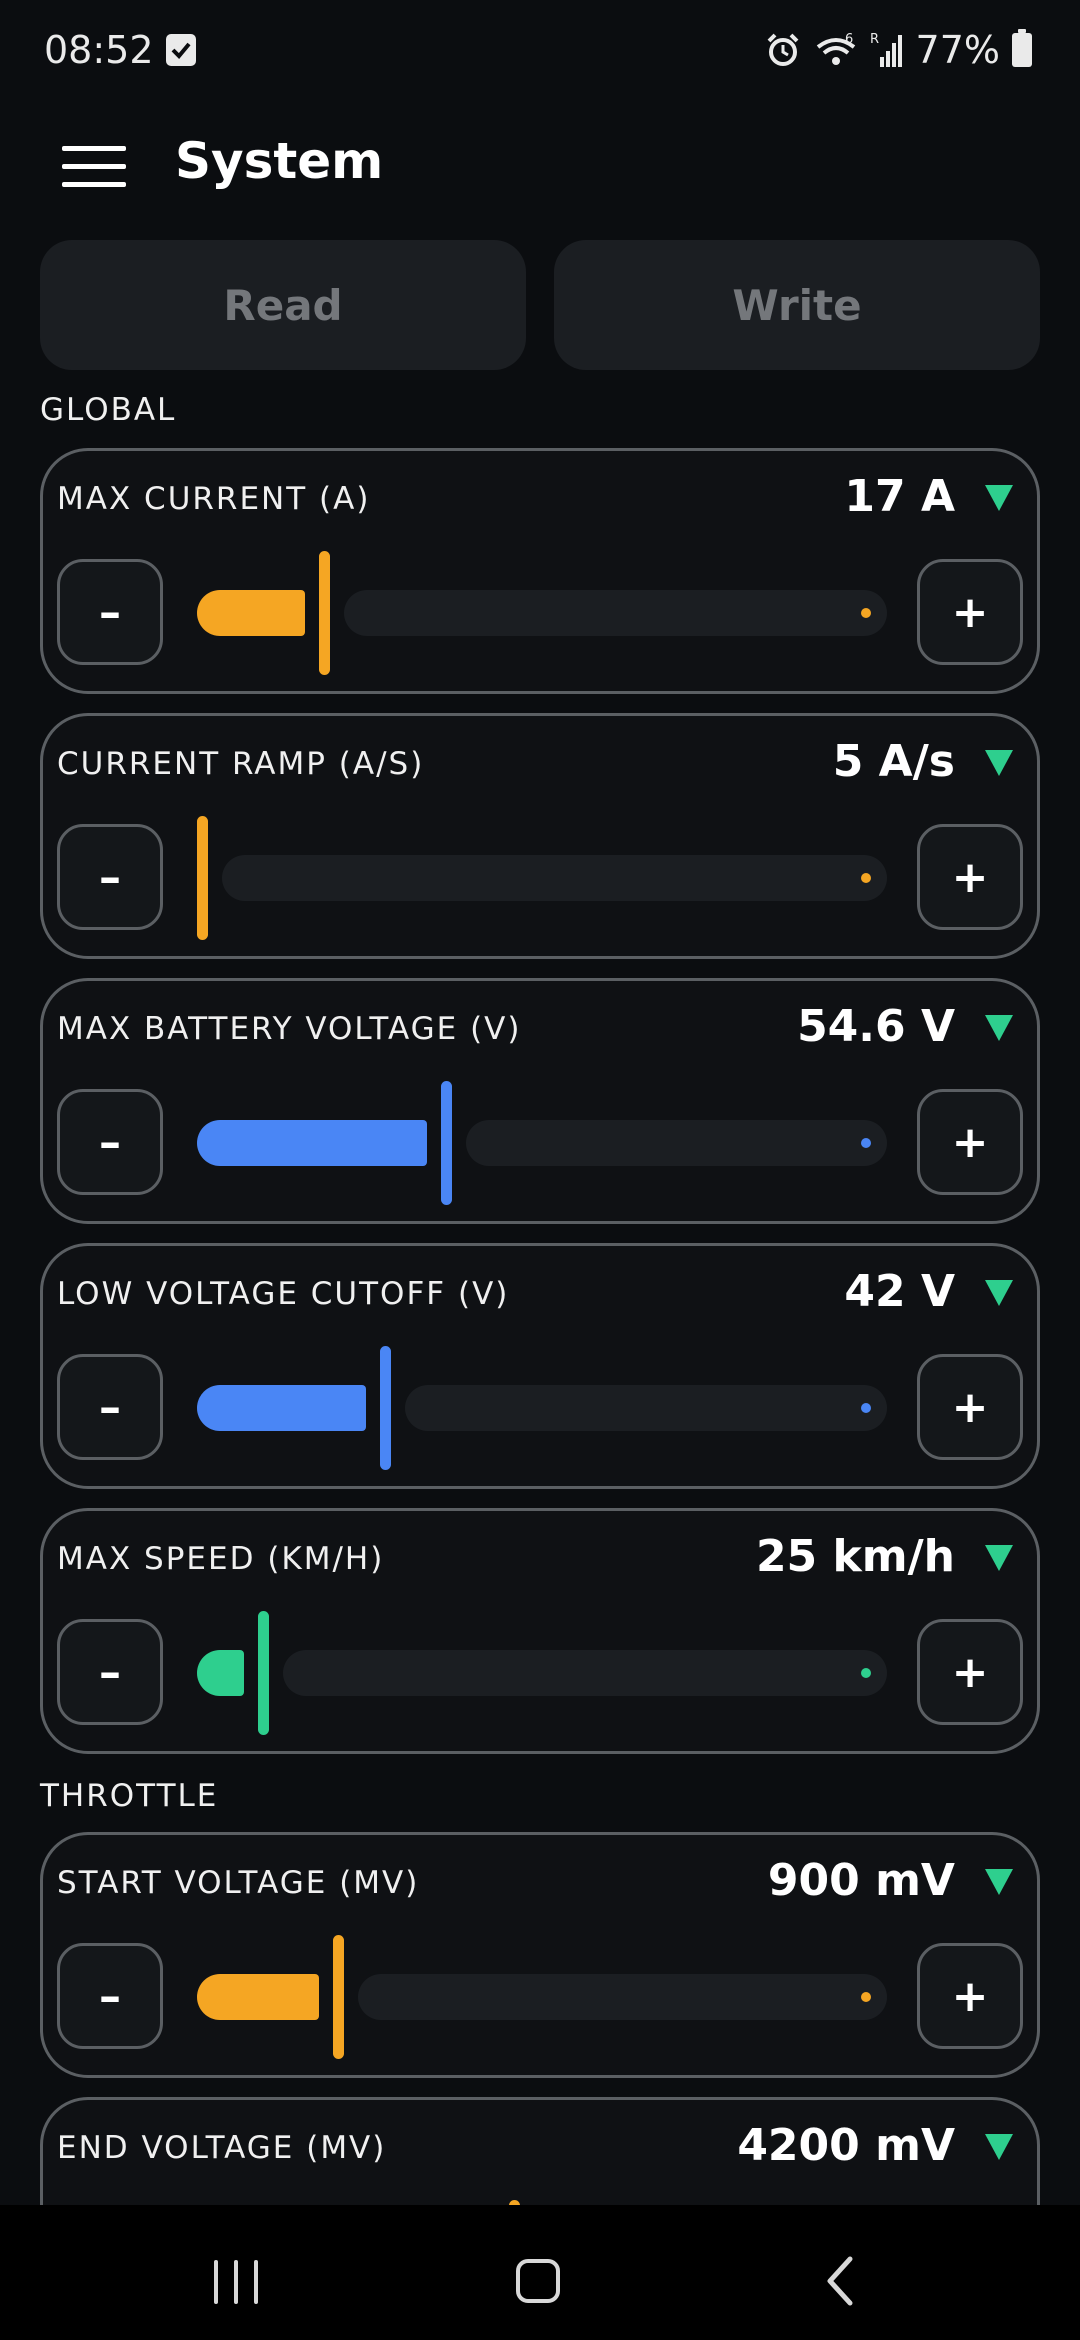 The image size is (1080, 2340). I want to click on parameter-value: 5 A/s, so click(893, 761).